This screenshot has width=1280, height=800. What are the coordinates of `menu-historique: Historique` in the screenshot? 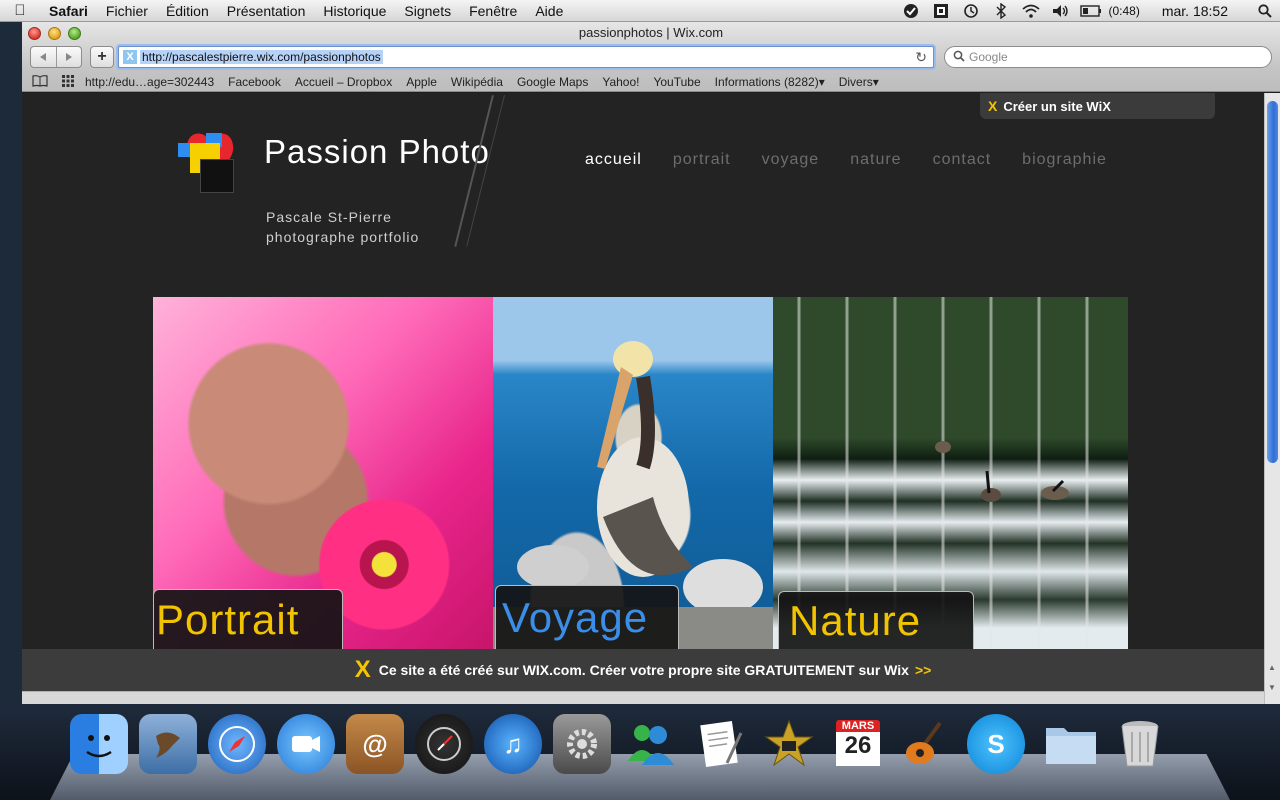 It's located at (354, 11).